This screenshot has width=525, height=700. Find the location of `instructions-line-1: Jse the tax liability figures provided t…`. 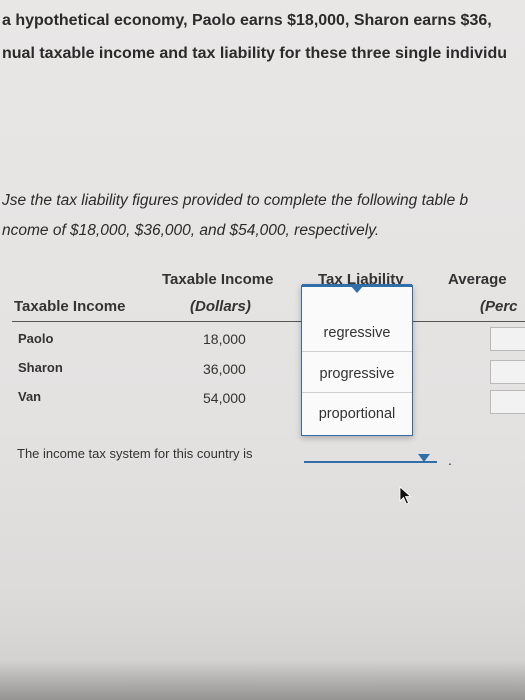

instructions-line-1: Jse the tax liability figures provided t… is located at coordinates (235, 200).